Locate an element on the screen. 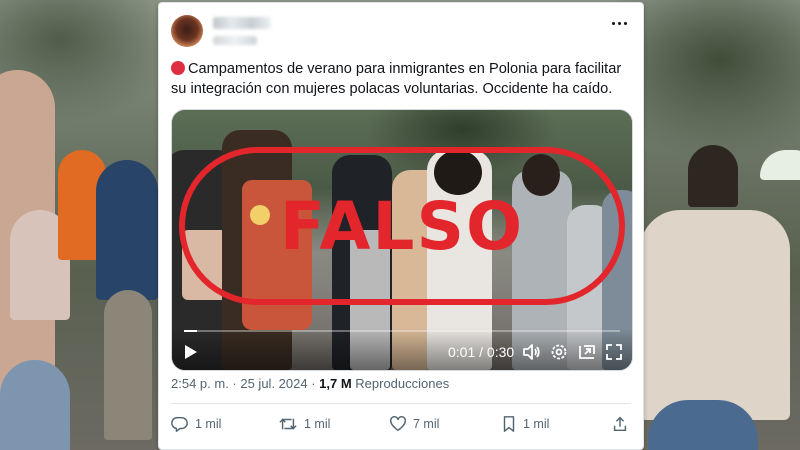 The height and width of the screenshot is (450, 800). bookmark-count: 1 mil is located at coordinates (536, 424).